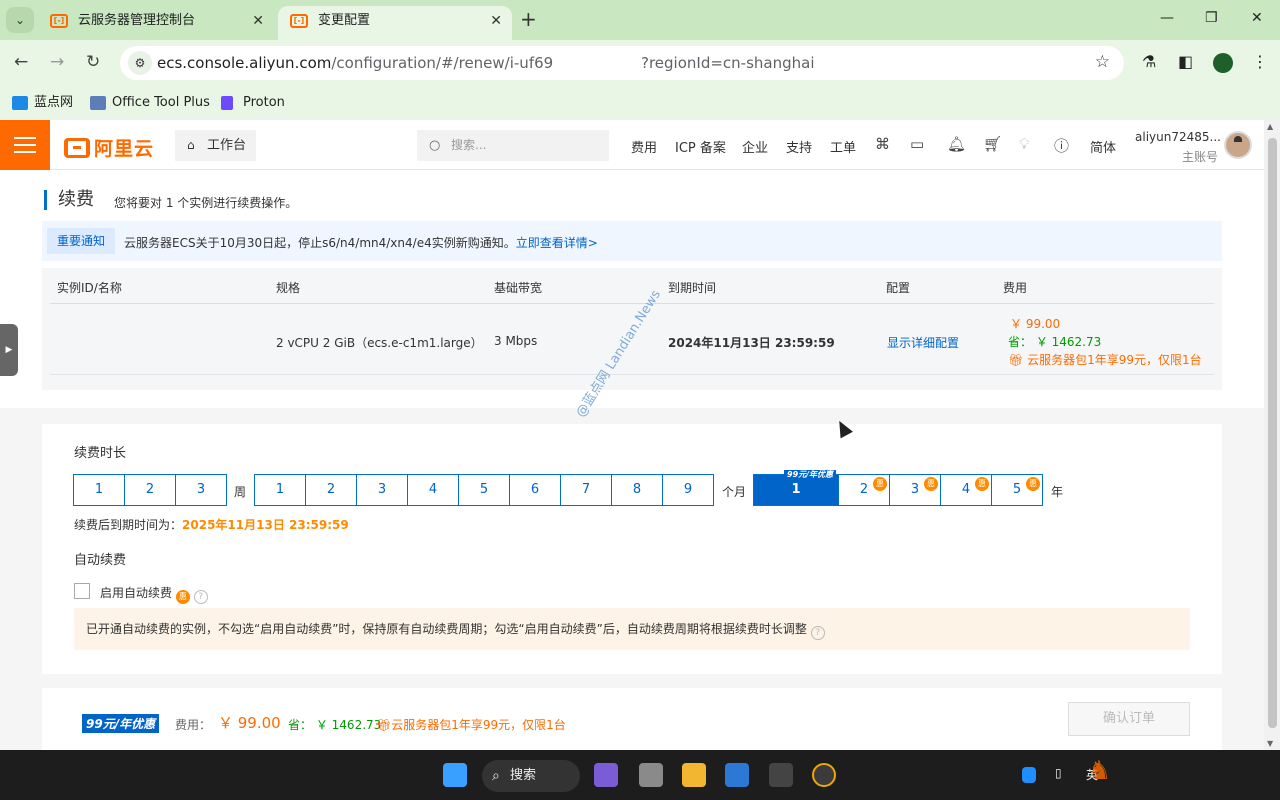 The width and height of the screenshot is (1280, 800). Describe the element at coordinates (557, 243) in the screenshot. I see `notice-details-link: 立即查看详情>` at that location.